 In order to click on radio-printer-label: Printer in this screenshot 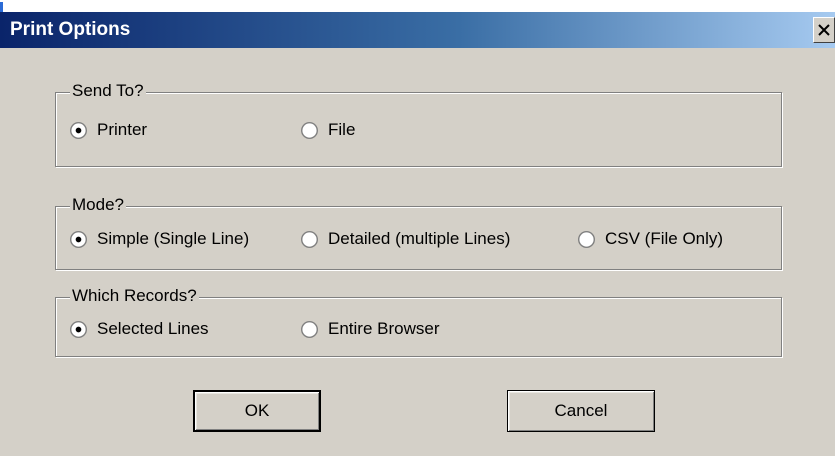, I will do `click(122, 129)`.